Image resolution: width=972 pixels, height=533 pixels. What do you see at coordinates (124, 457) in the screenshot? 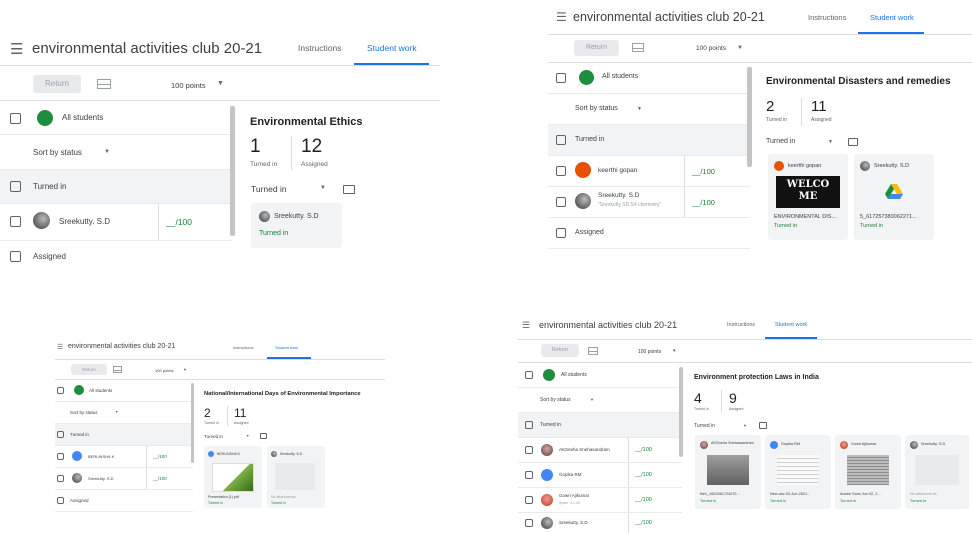
I see `student-row: BERLINSHA K __/100` at bounding box center [124, 457].